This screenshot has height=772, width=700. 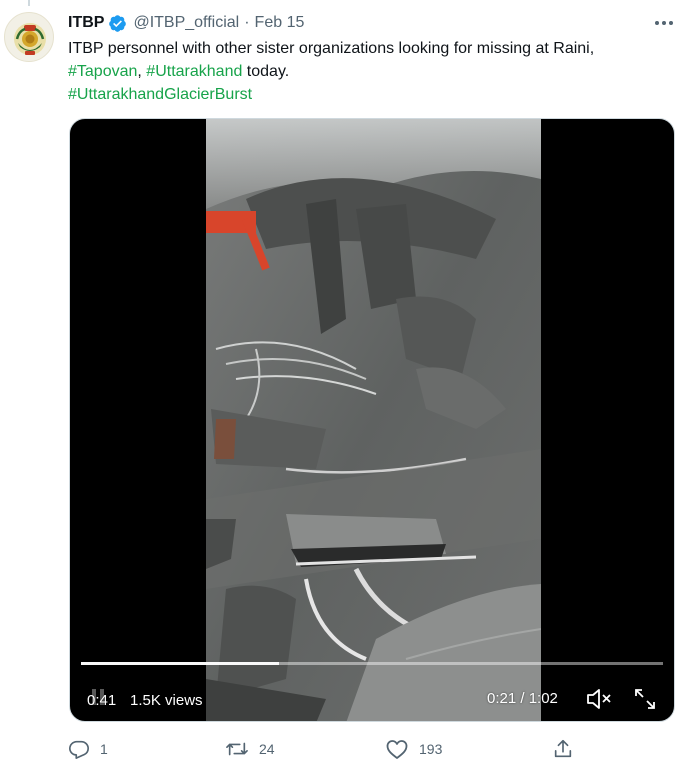 I want to click on mute-icon, so click(x=599, y=699).